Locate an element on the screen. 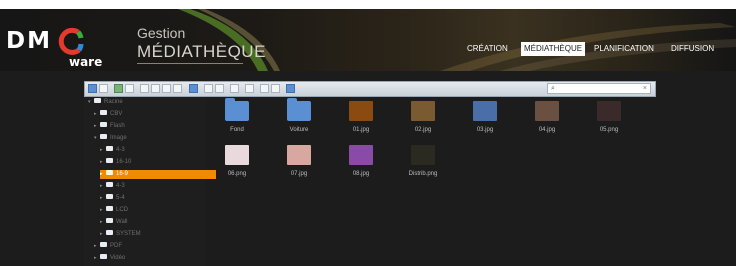 The image size is (736, 266). info-icon is located at coordinates (177, 88).